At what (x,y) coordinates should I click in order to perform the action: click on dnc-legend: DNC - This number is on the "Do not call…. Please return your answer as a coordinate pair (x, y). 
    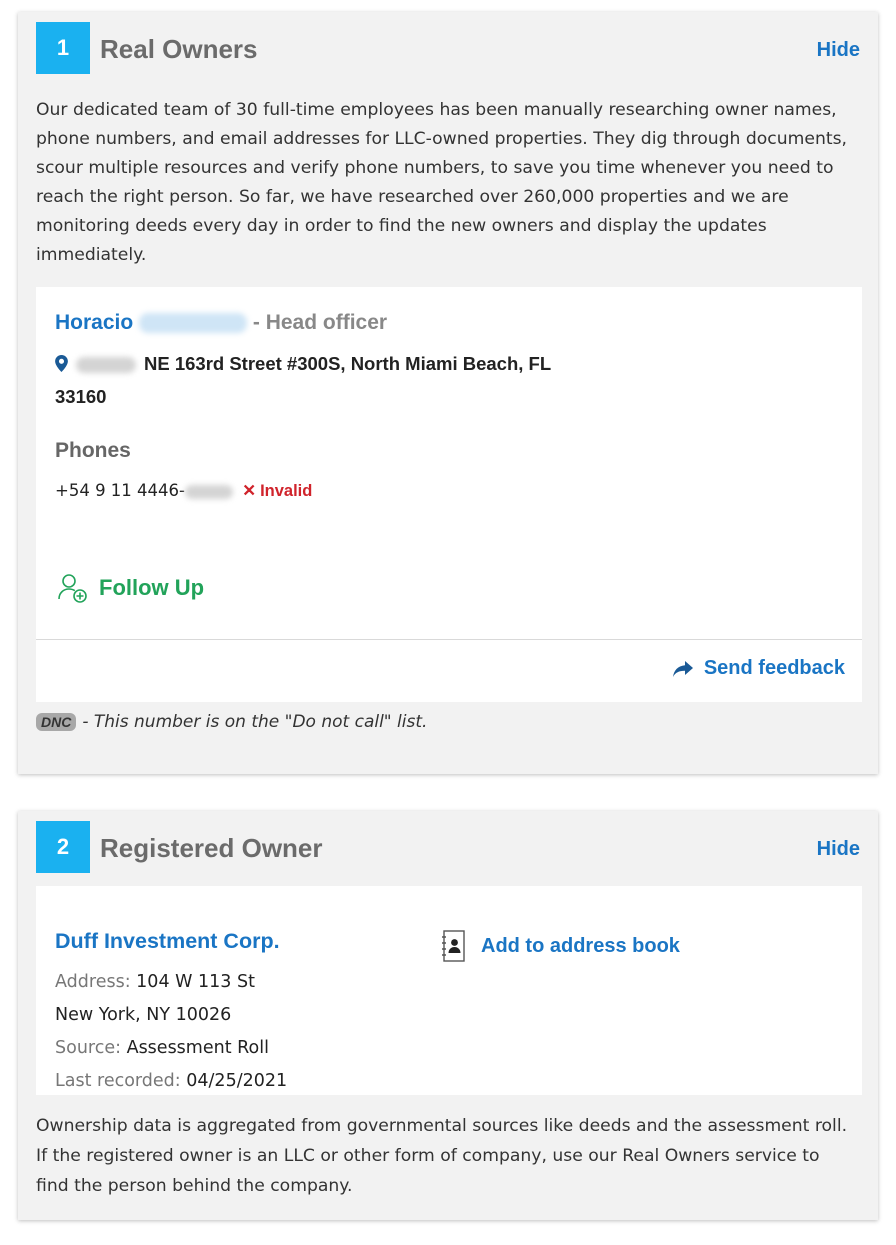
    Looking at the image, I should click on (231, 722).